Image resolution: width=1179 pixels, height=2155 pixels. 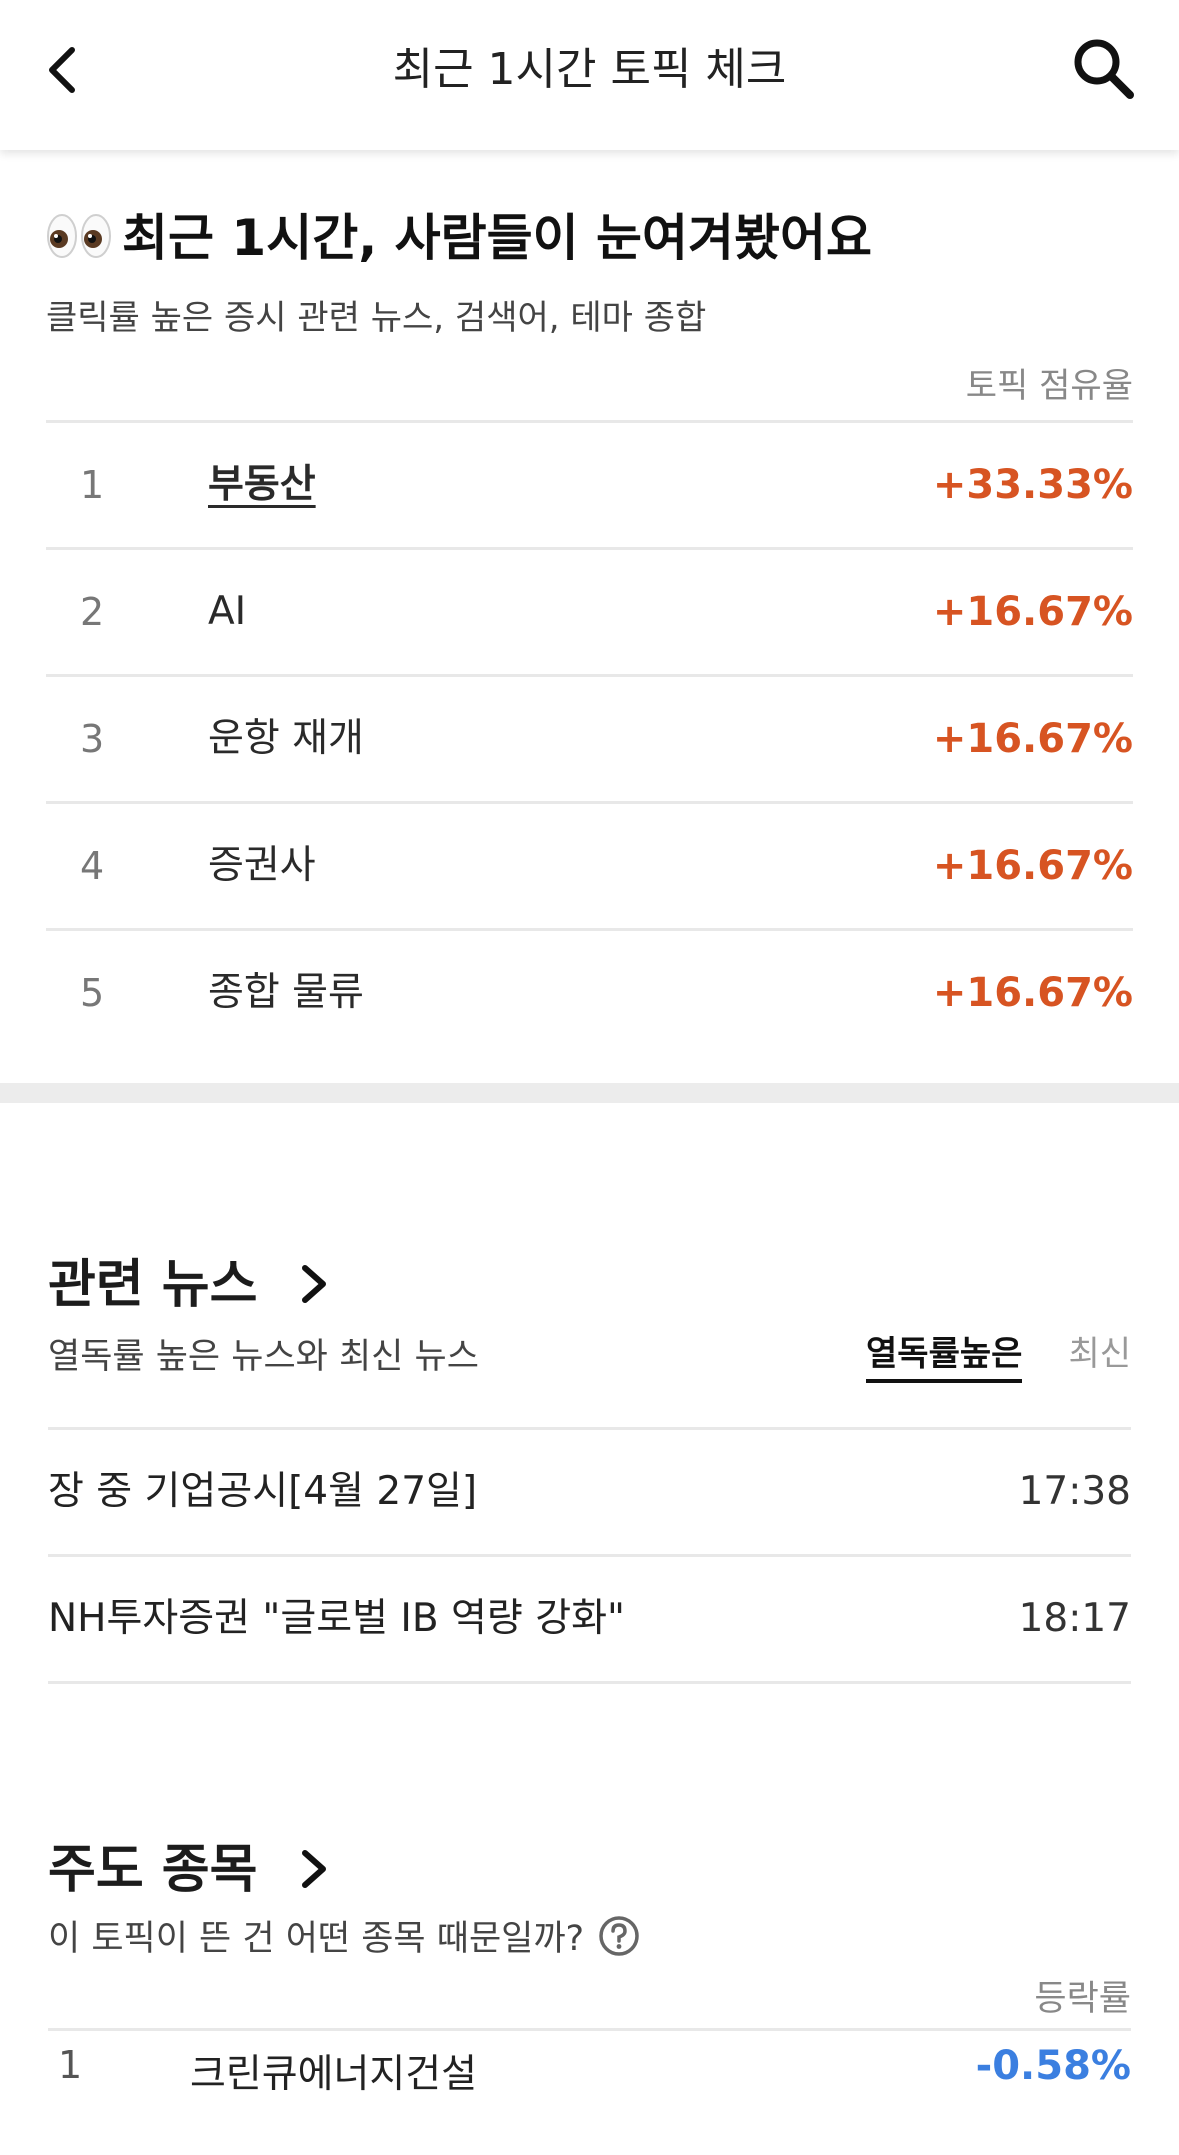 I want to click on search-icon, so click(x=1103, y=68).